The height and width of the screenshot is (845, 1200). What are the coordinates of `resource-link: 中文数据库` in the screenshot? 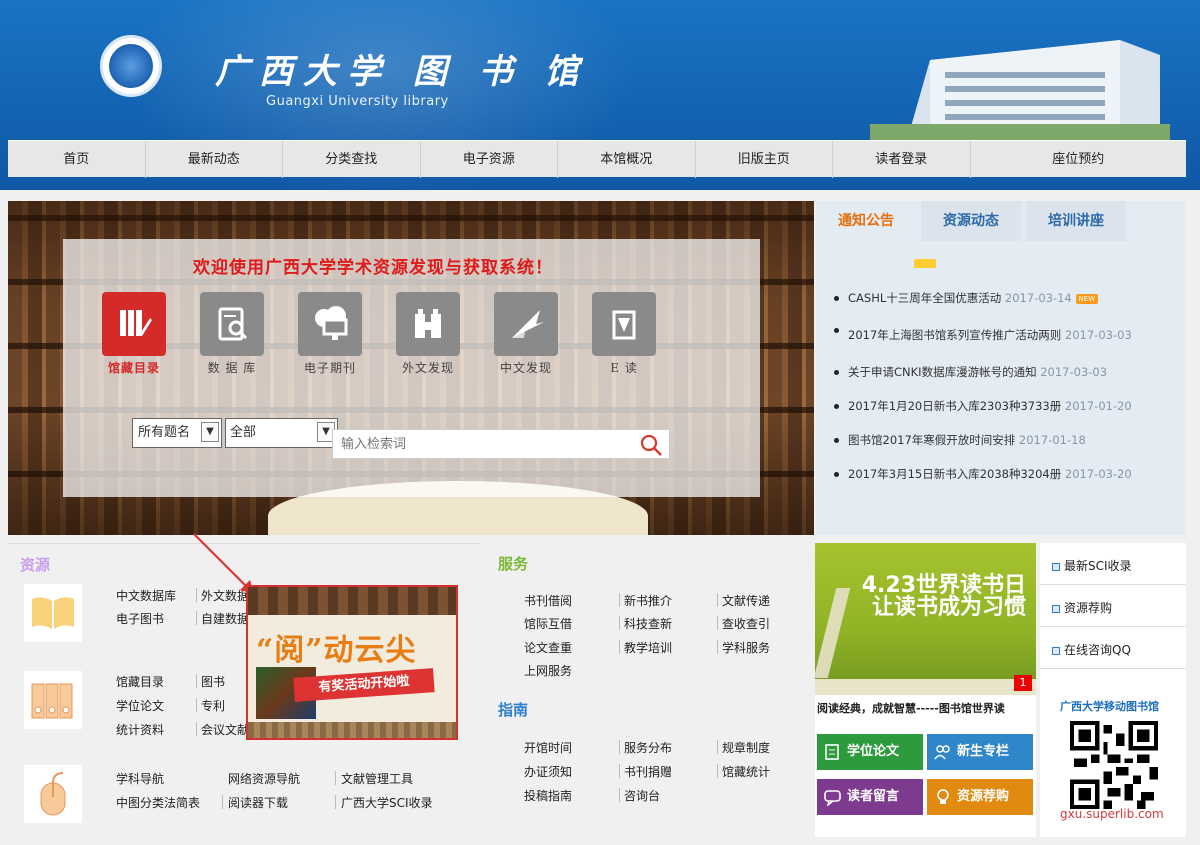 It's located at (146, 595).